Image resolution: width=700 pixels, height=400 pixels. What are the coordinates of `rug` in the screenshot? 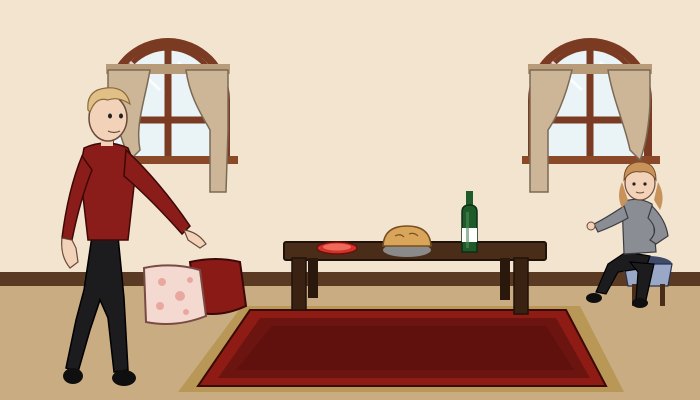 It's located at (401, 349).